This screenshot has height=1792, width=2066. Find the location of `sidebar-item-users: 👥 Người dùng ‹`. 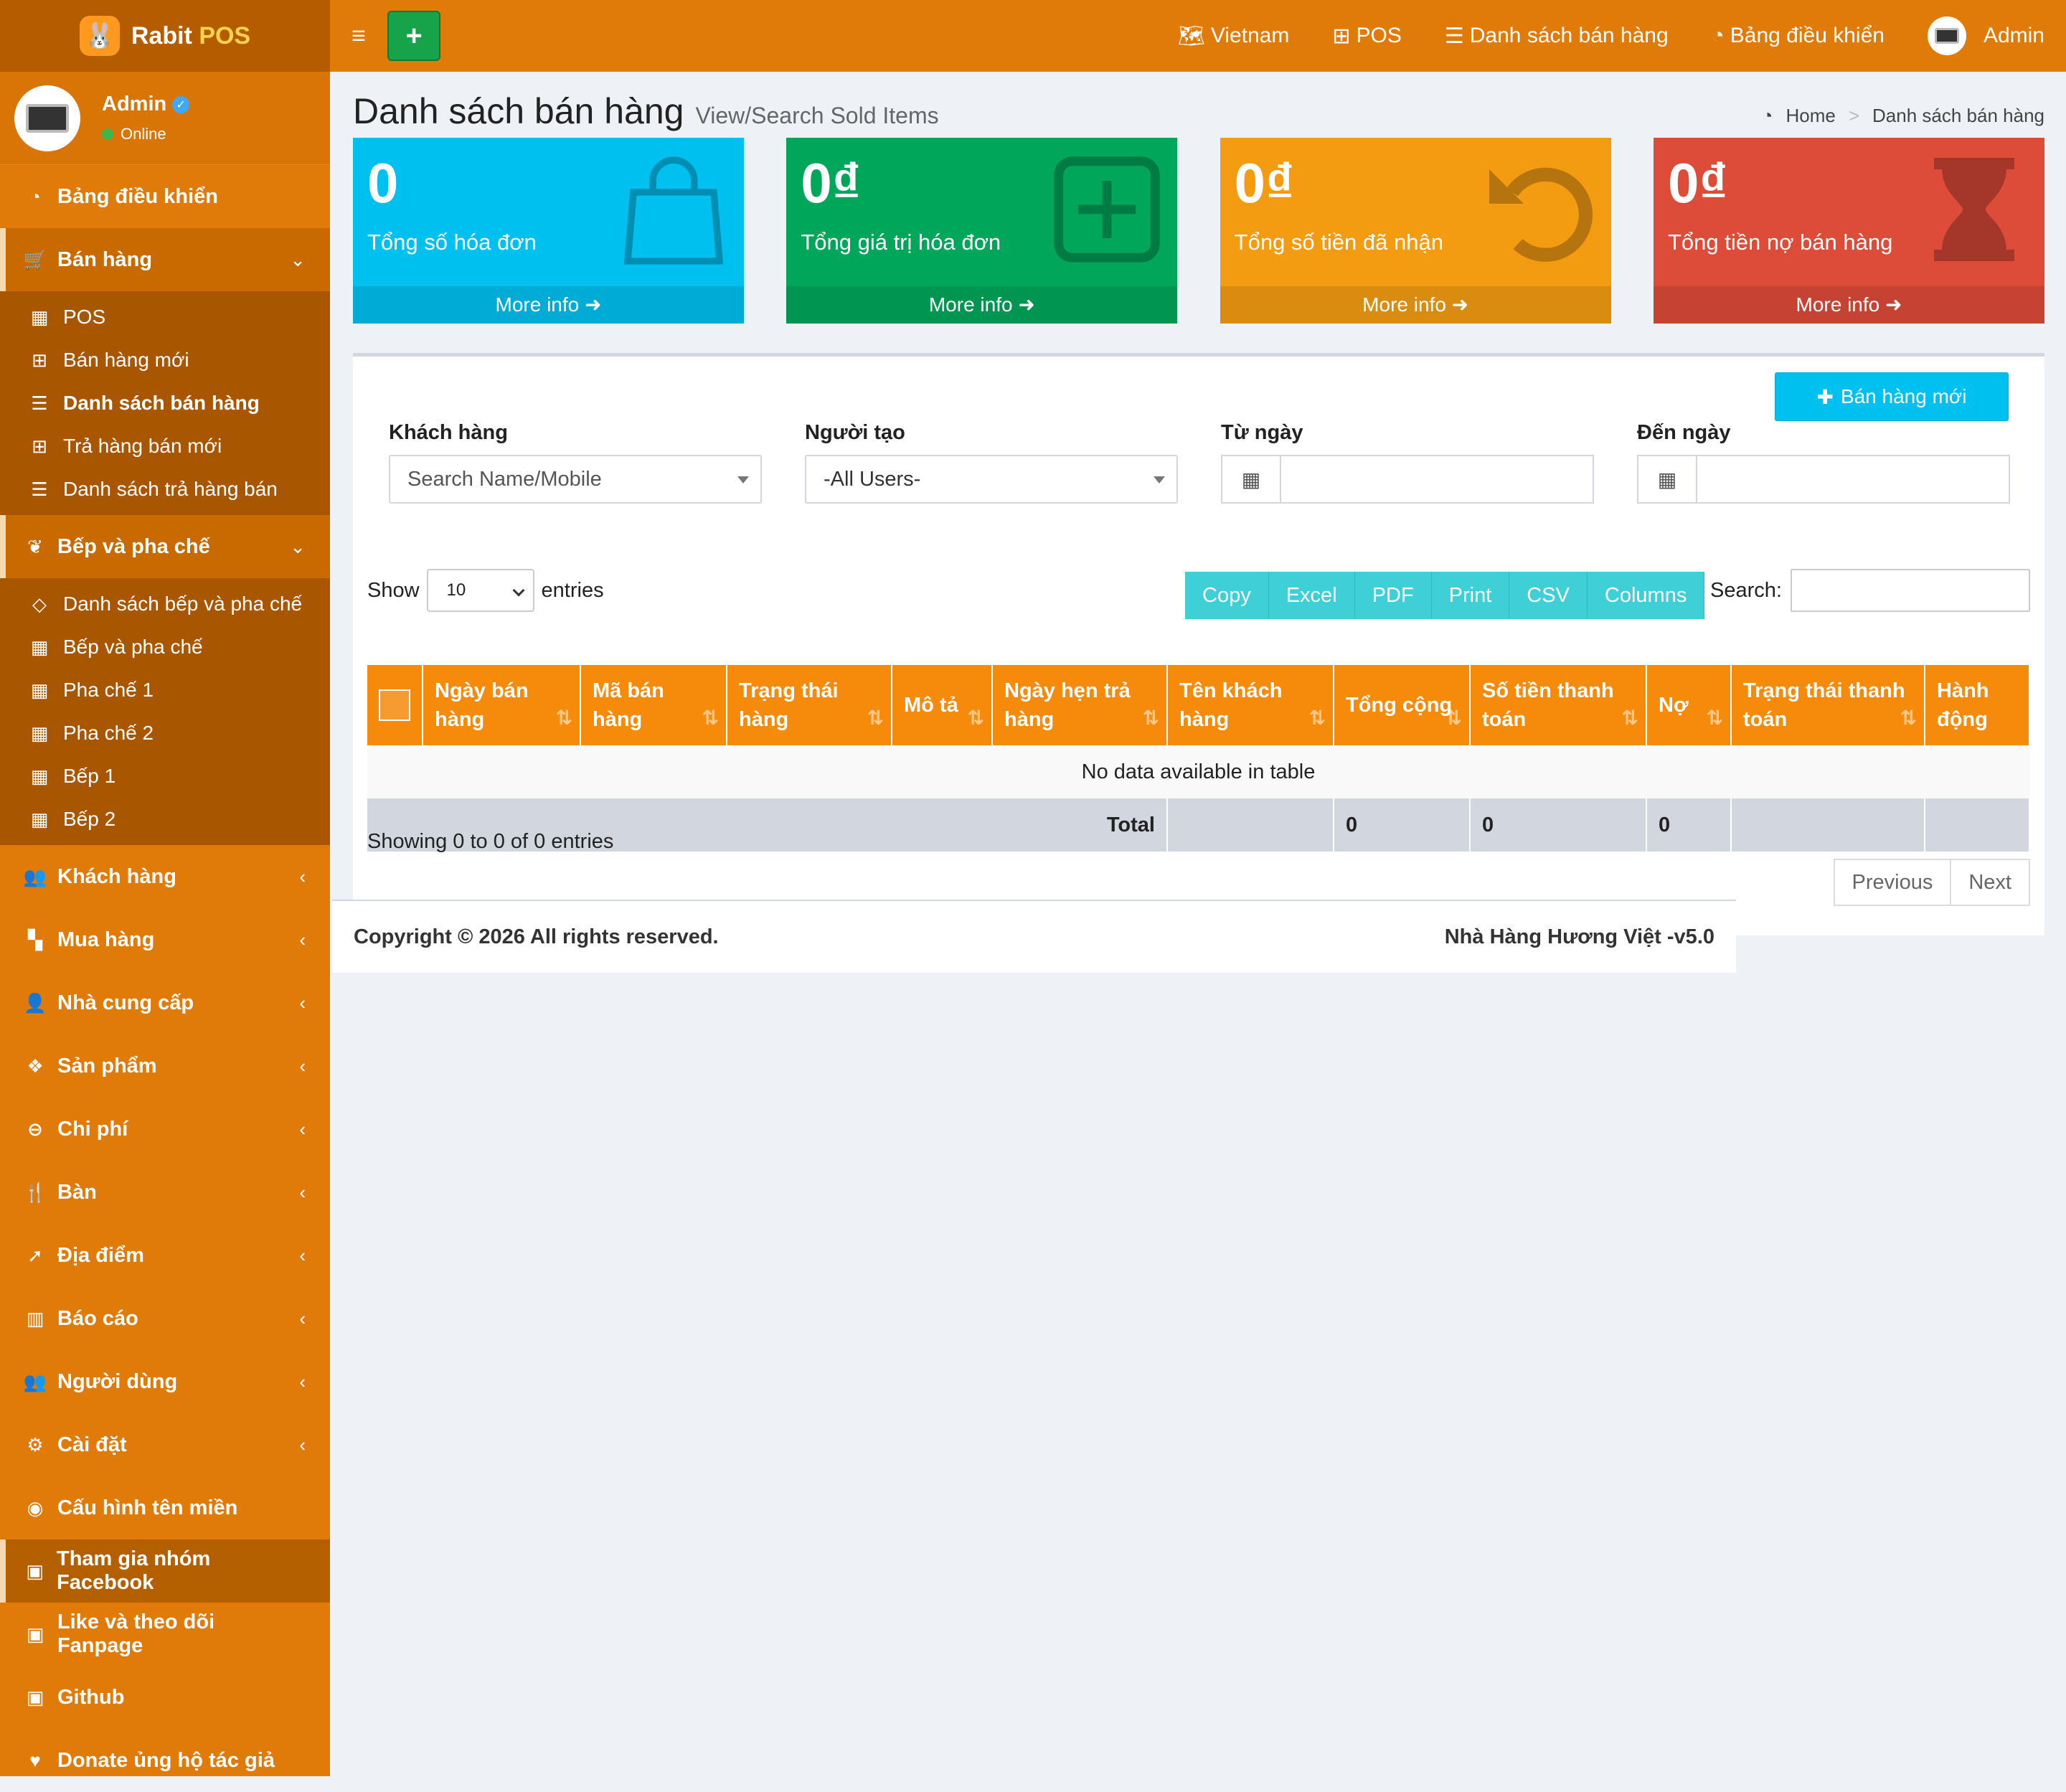

sidebar-item-users: 👥 Người dùng ‹ is located at coordinates (165, 1381).